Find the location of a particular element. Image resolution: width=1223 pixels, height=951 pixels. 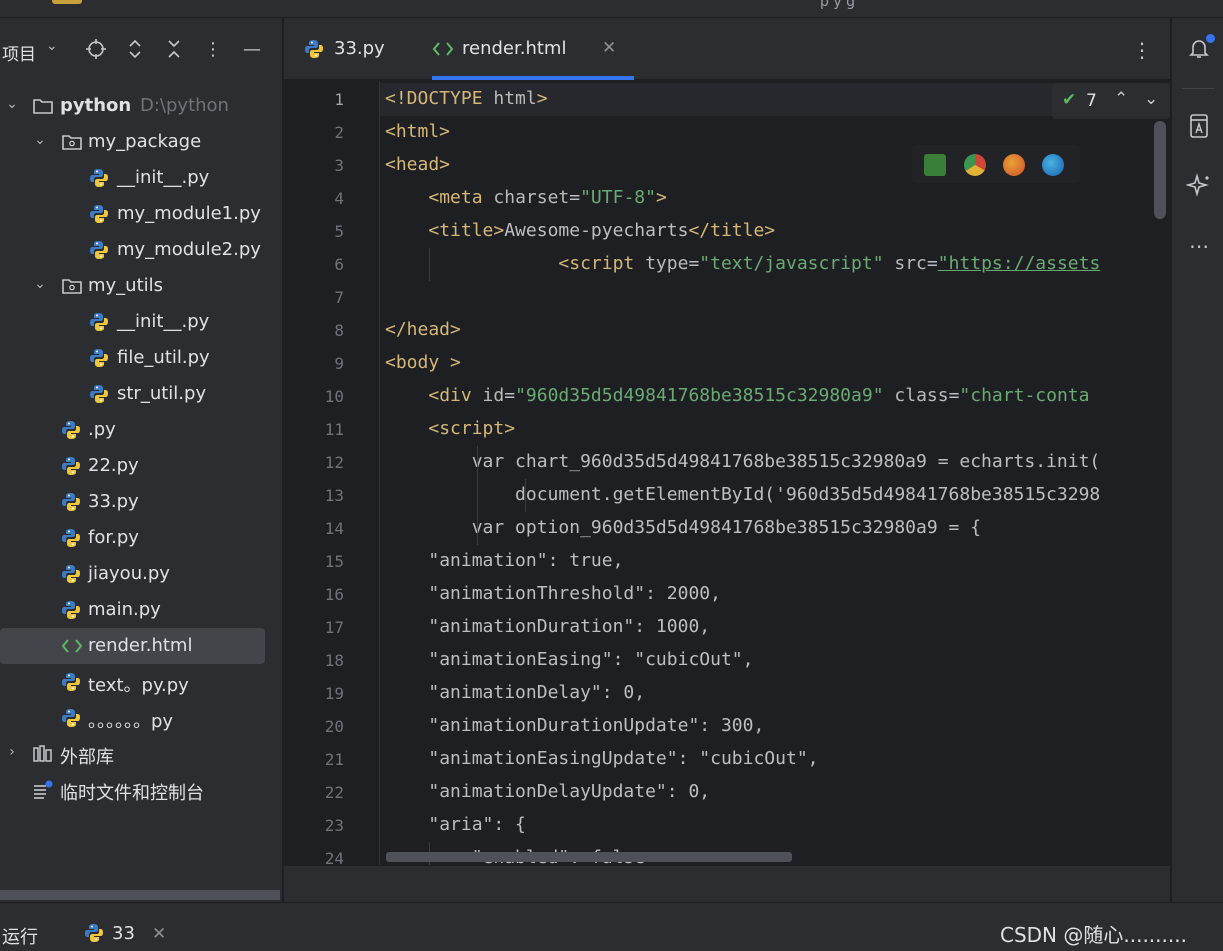

run-tab-label: 33 is located at coordinates (123, 933).